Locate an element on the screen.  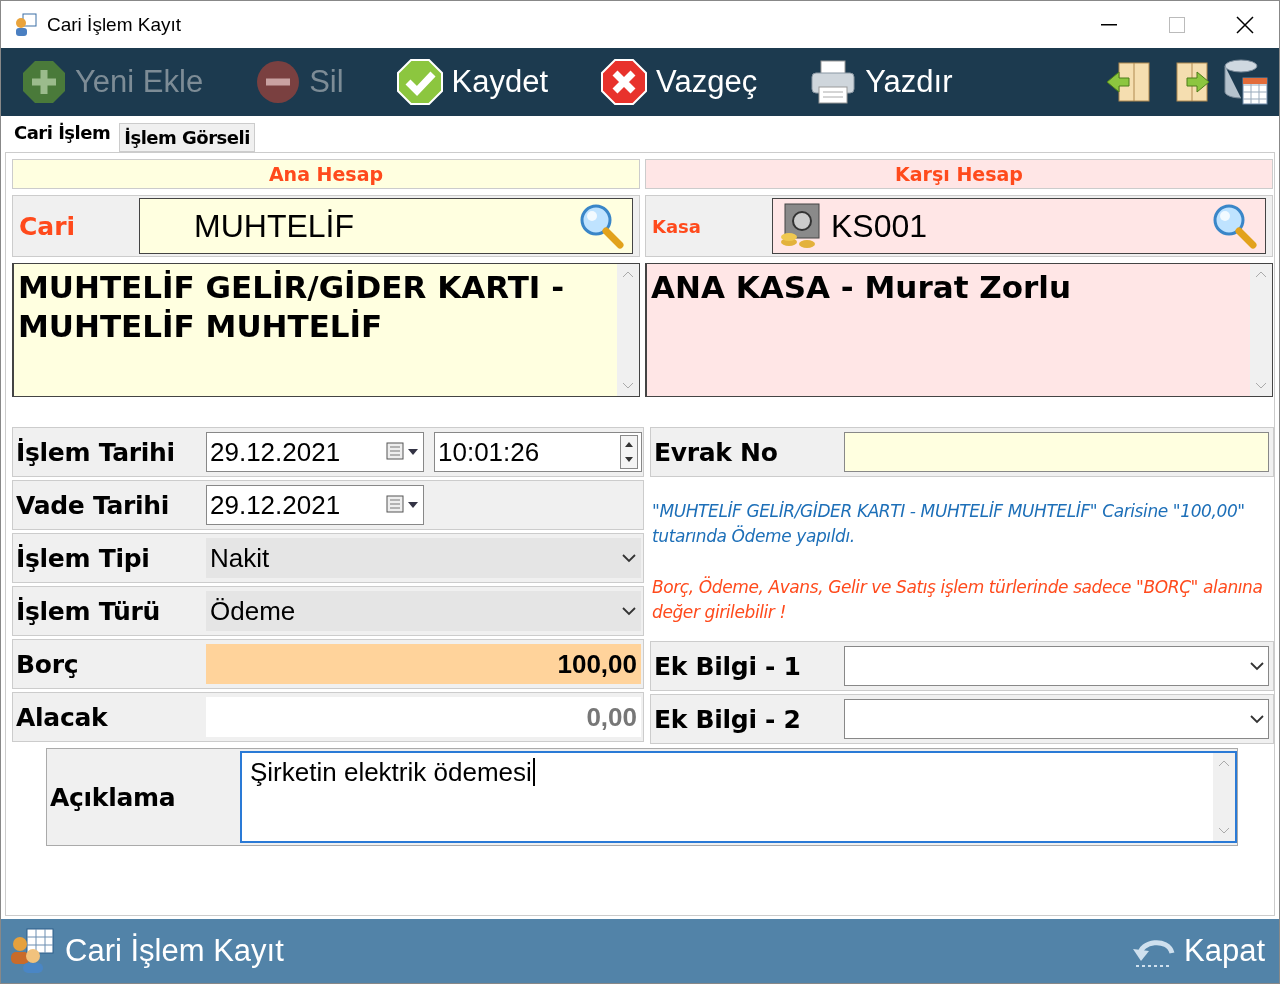
info-message: "MUHTELİF GELİR/GİDER KARTI - MUHTELİF MUHTELİF" Carisine "100,00" tutarında Ödeme yapıldı. is located at coordinates (949, 524).